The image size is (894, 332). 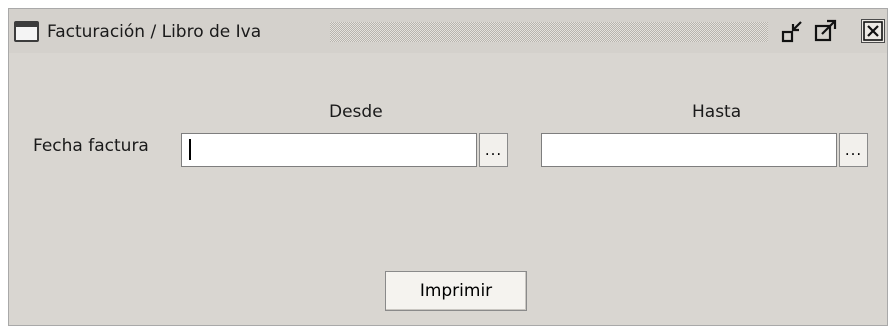 I want to click on invoice-date-label: Fecha factura, so click(x=91, y=146).